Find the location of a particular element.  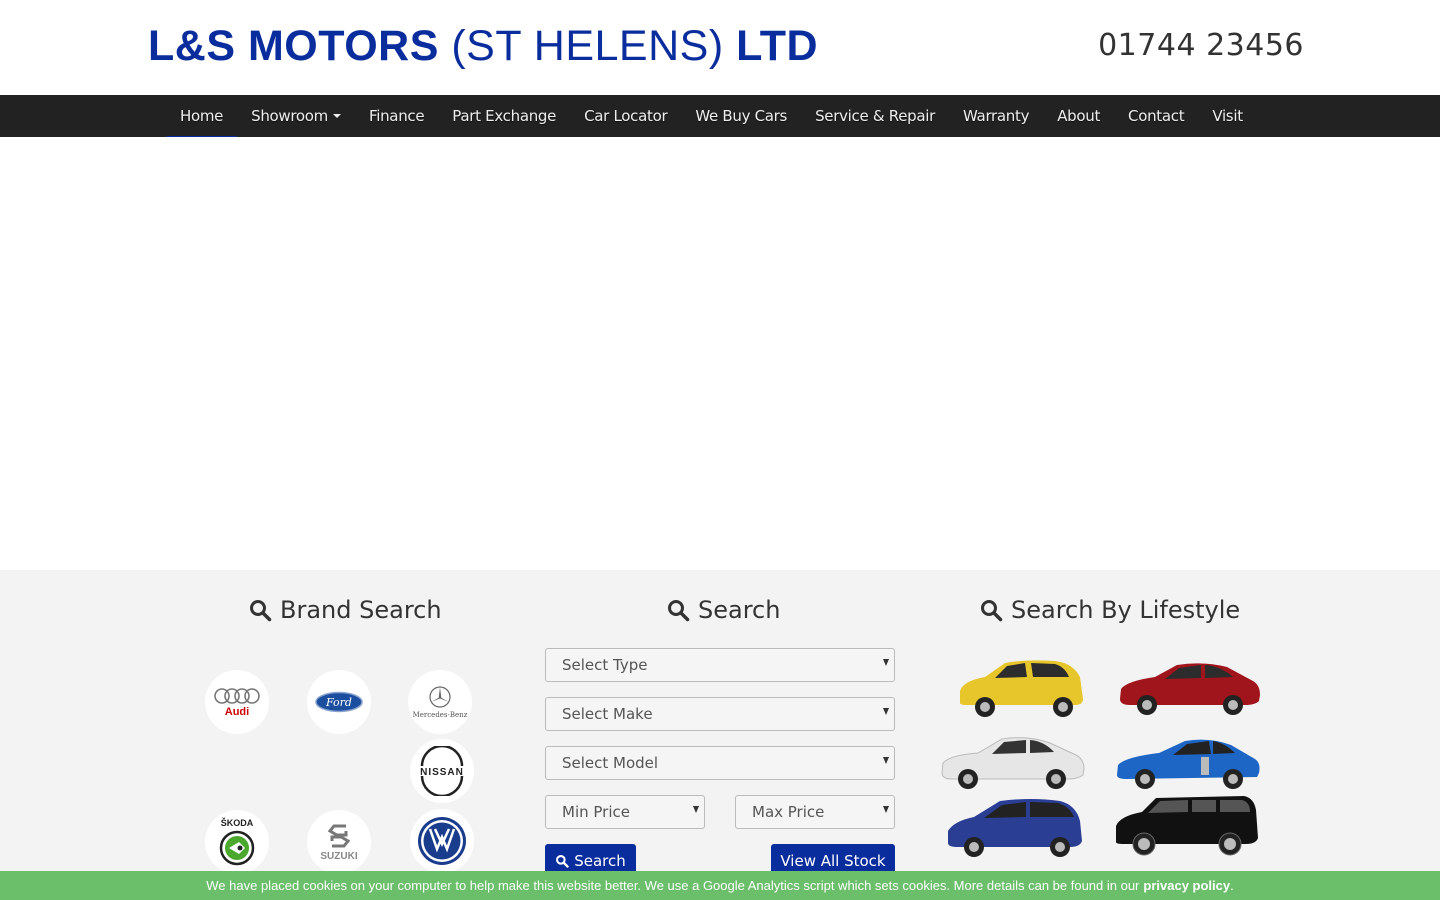

nav-item-part-exchange: Part Exchange is located at coordinates (504, 116).